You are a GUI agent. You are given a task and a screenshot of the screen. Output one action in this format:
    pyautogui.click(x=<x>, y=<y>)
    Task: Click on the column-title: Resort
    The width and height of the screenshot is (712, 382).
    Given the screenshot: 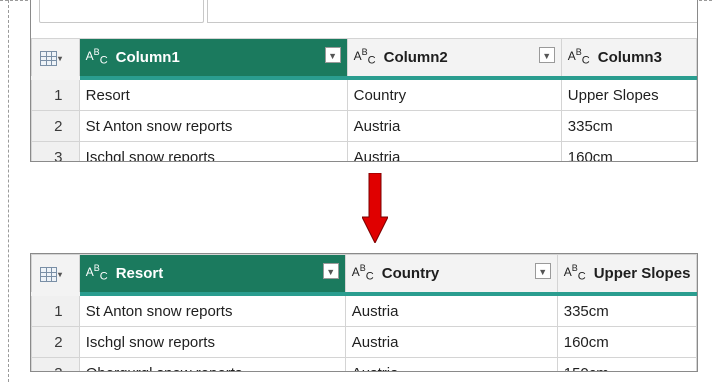 What is the action you would take?
    pyautogui.click(x=139, y=273)
    